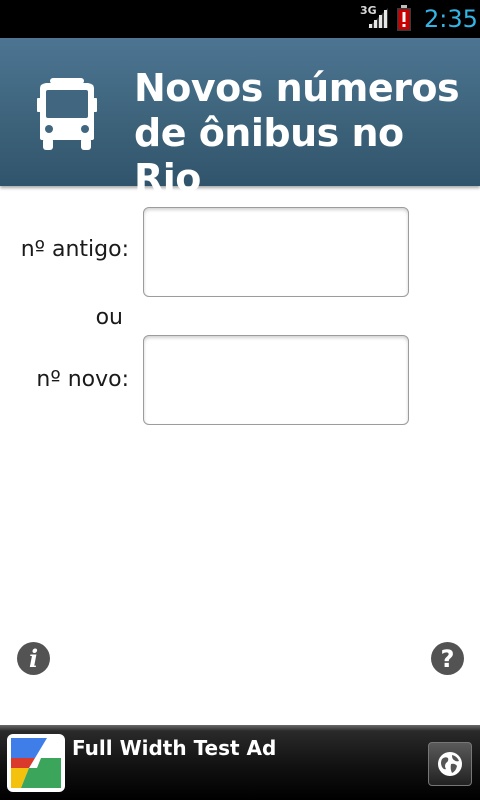  What do you see at coordinates (82, 379) in the screenshot?
I see `new-number-label: nº novo:` at bounding box center [82, 379].